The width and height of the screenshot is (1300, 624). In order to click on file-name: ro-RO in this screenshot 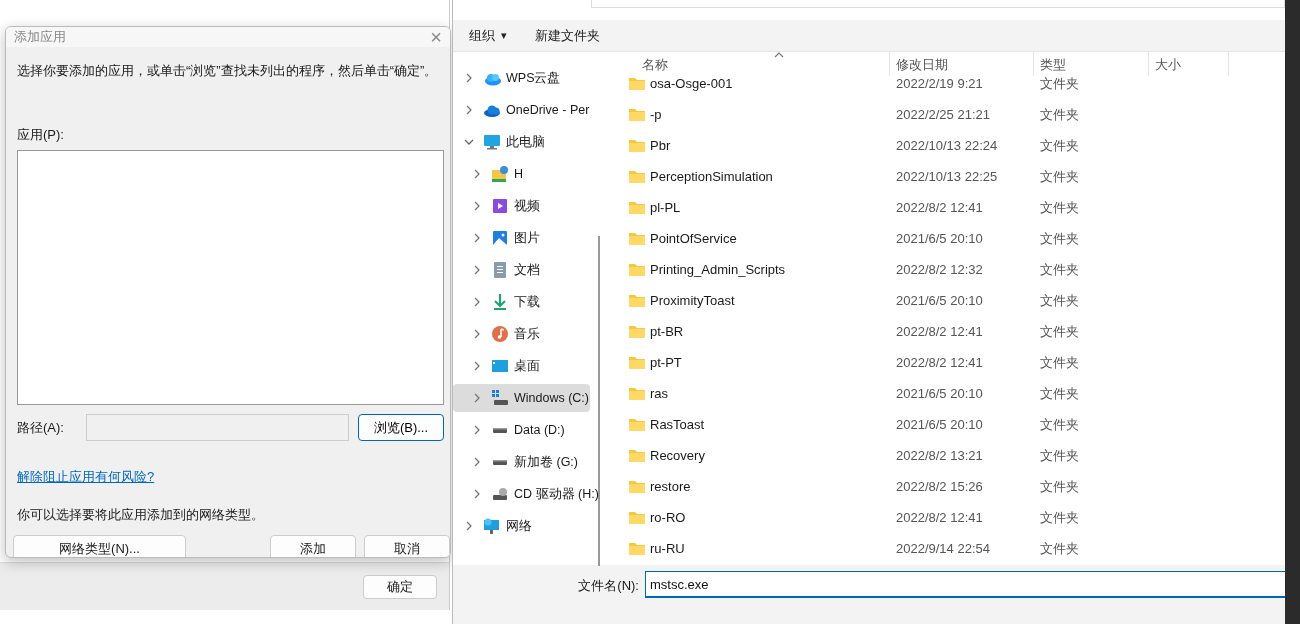, I will do `click(668, 517)`.